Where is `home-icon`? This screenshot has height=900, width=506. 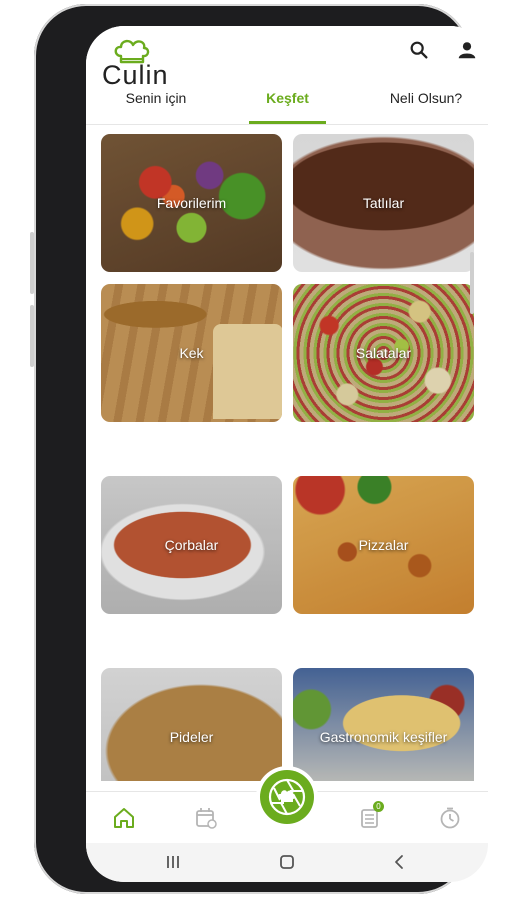 home-icon is located at coordinates (124, 818).